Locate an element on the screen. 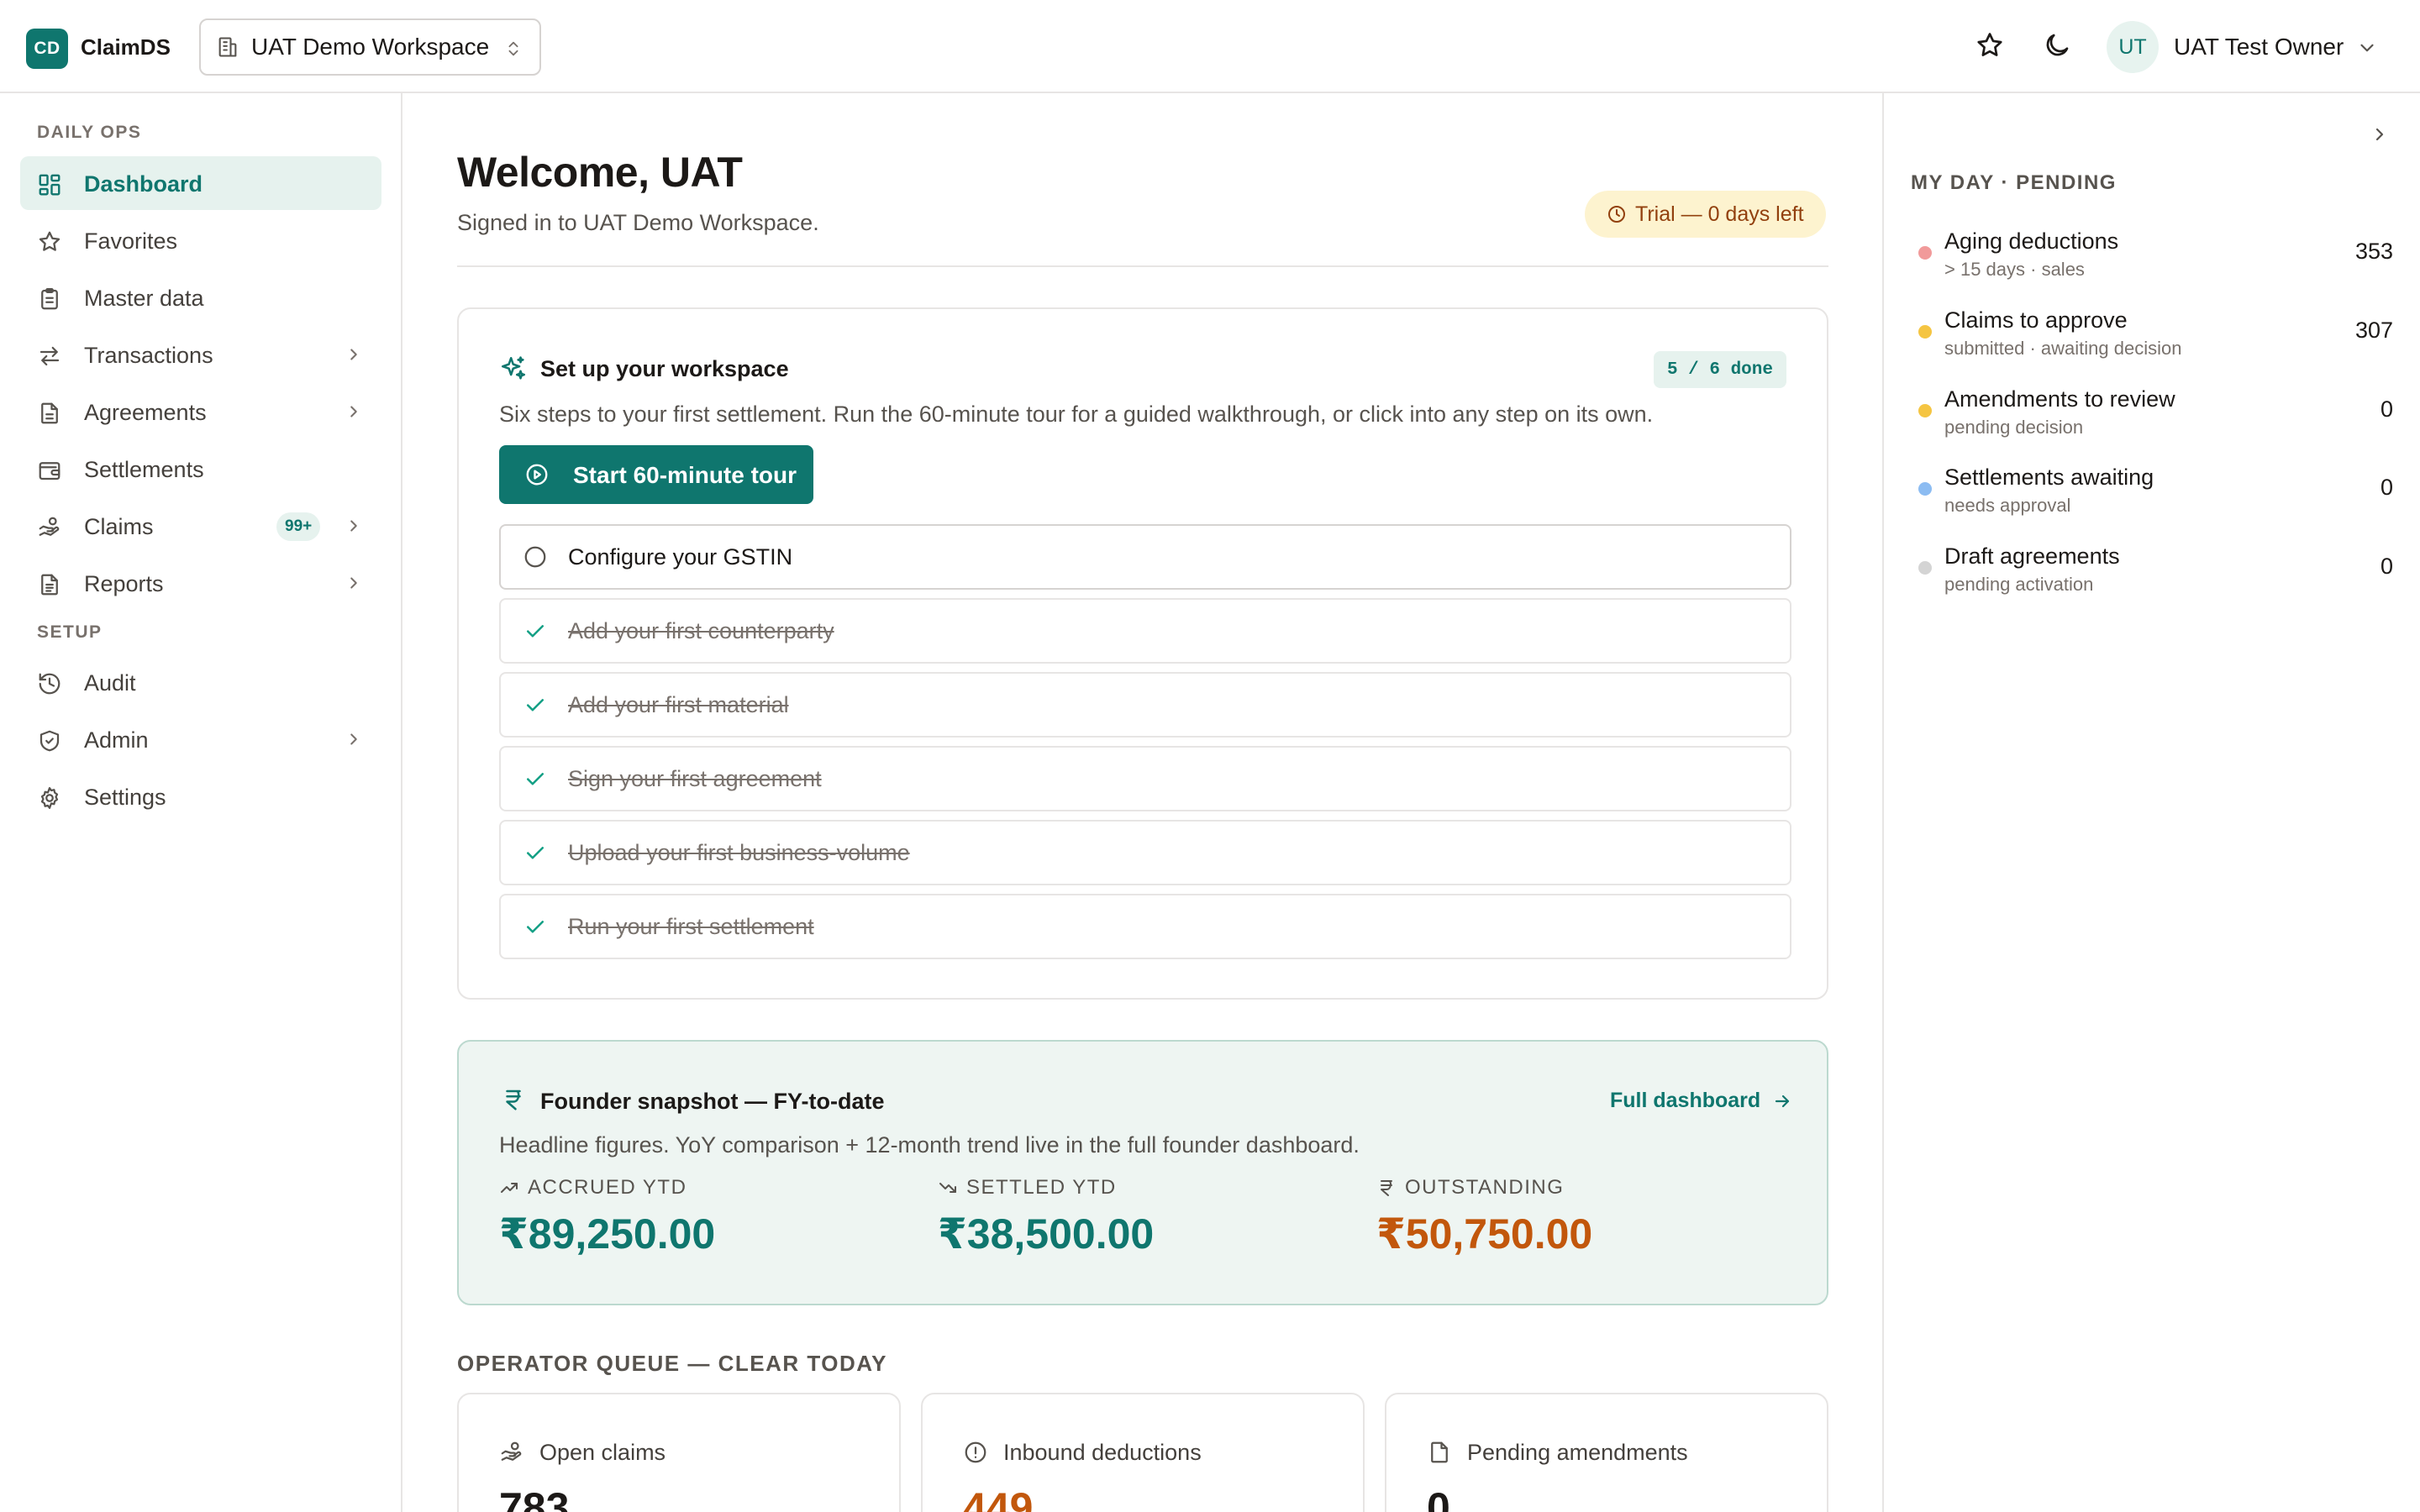 Image resolution: width=2420 pixels, height=1512 pixels. sidebar-item-label: Admin is located at coordinates (116, 740).